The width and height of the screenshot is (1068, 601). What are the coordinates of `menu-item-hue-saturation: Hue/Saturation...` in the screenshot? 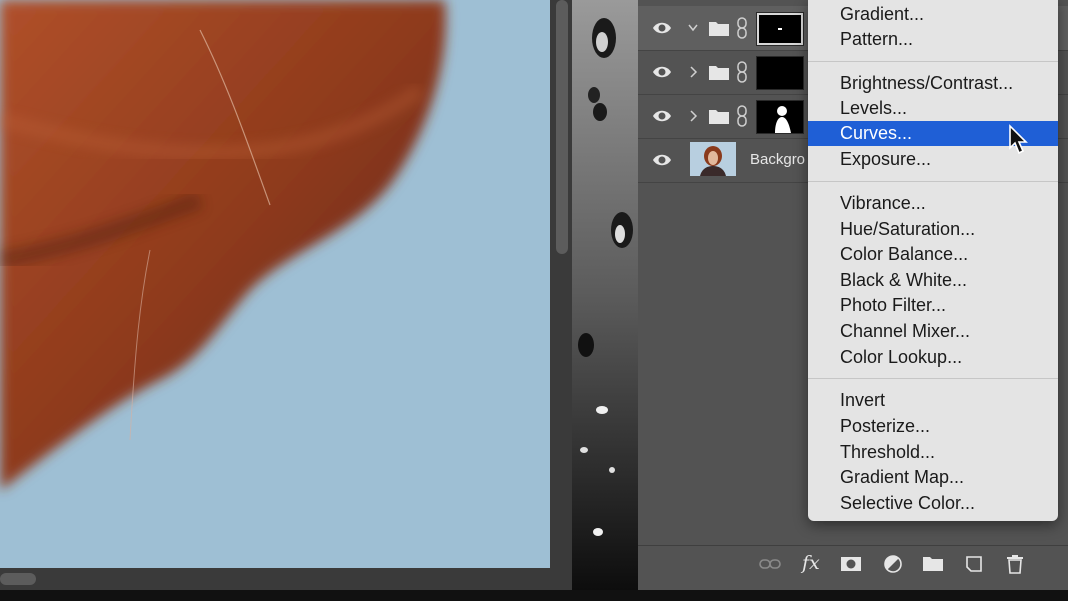 It's located at (933, 229).